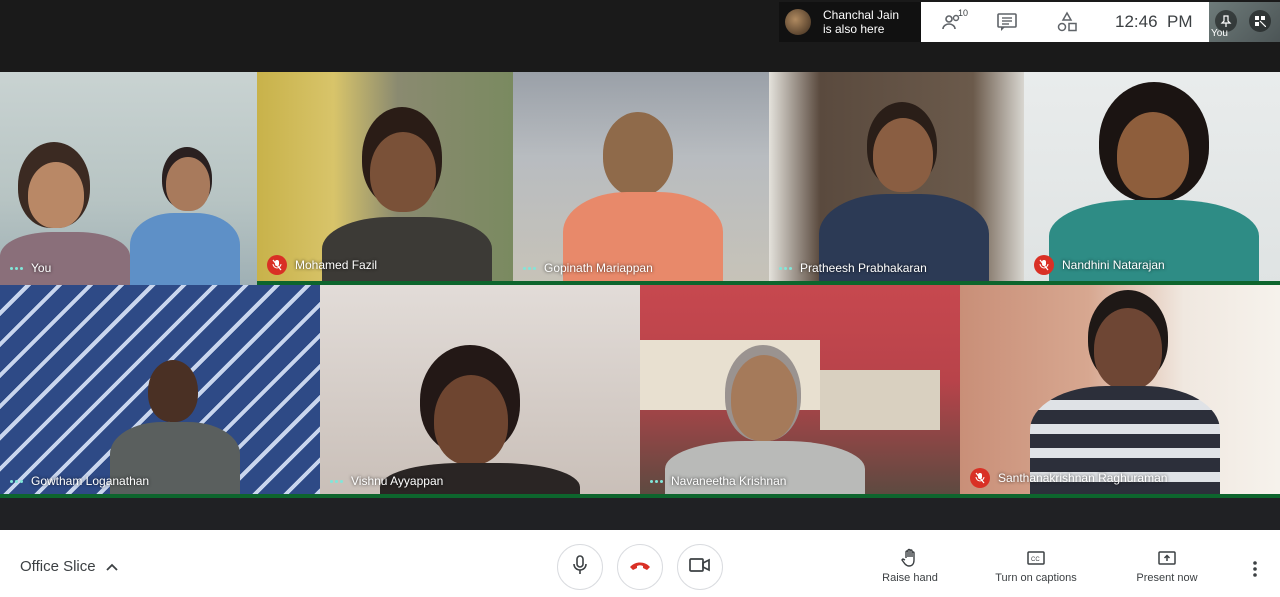  I want to click on more-options-icon, so click(1255, 569).